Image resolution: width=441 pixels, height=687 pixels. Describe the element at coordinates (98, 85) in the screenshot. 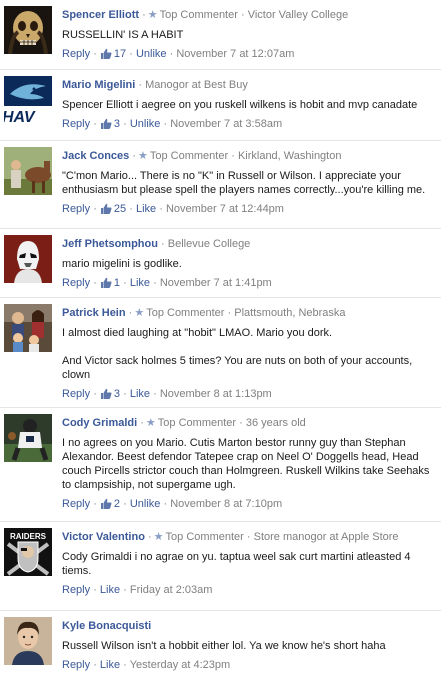

I see `commenter-name: Mario Migelini` at that location.